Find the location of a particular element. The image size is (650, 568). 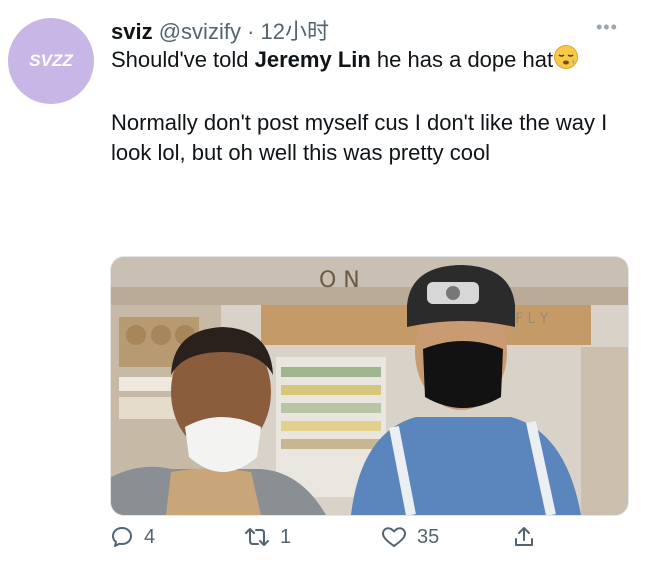

reply-button: 4 is located at coordinates (132, 537).